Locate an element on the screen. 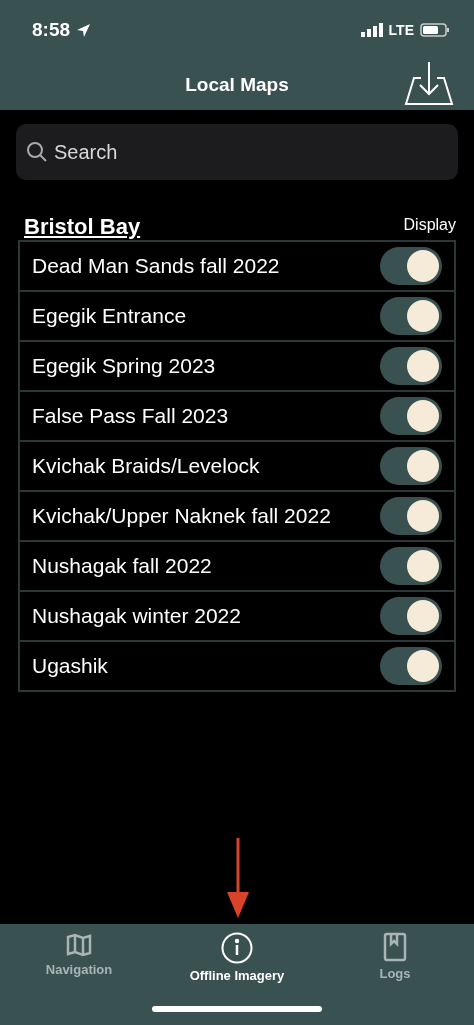 The height and width of the screenshot is (1025, 474). map-name: Kvichak/Upper Naknek fall 2022 is located at coordinates (181, 516).